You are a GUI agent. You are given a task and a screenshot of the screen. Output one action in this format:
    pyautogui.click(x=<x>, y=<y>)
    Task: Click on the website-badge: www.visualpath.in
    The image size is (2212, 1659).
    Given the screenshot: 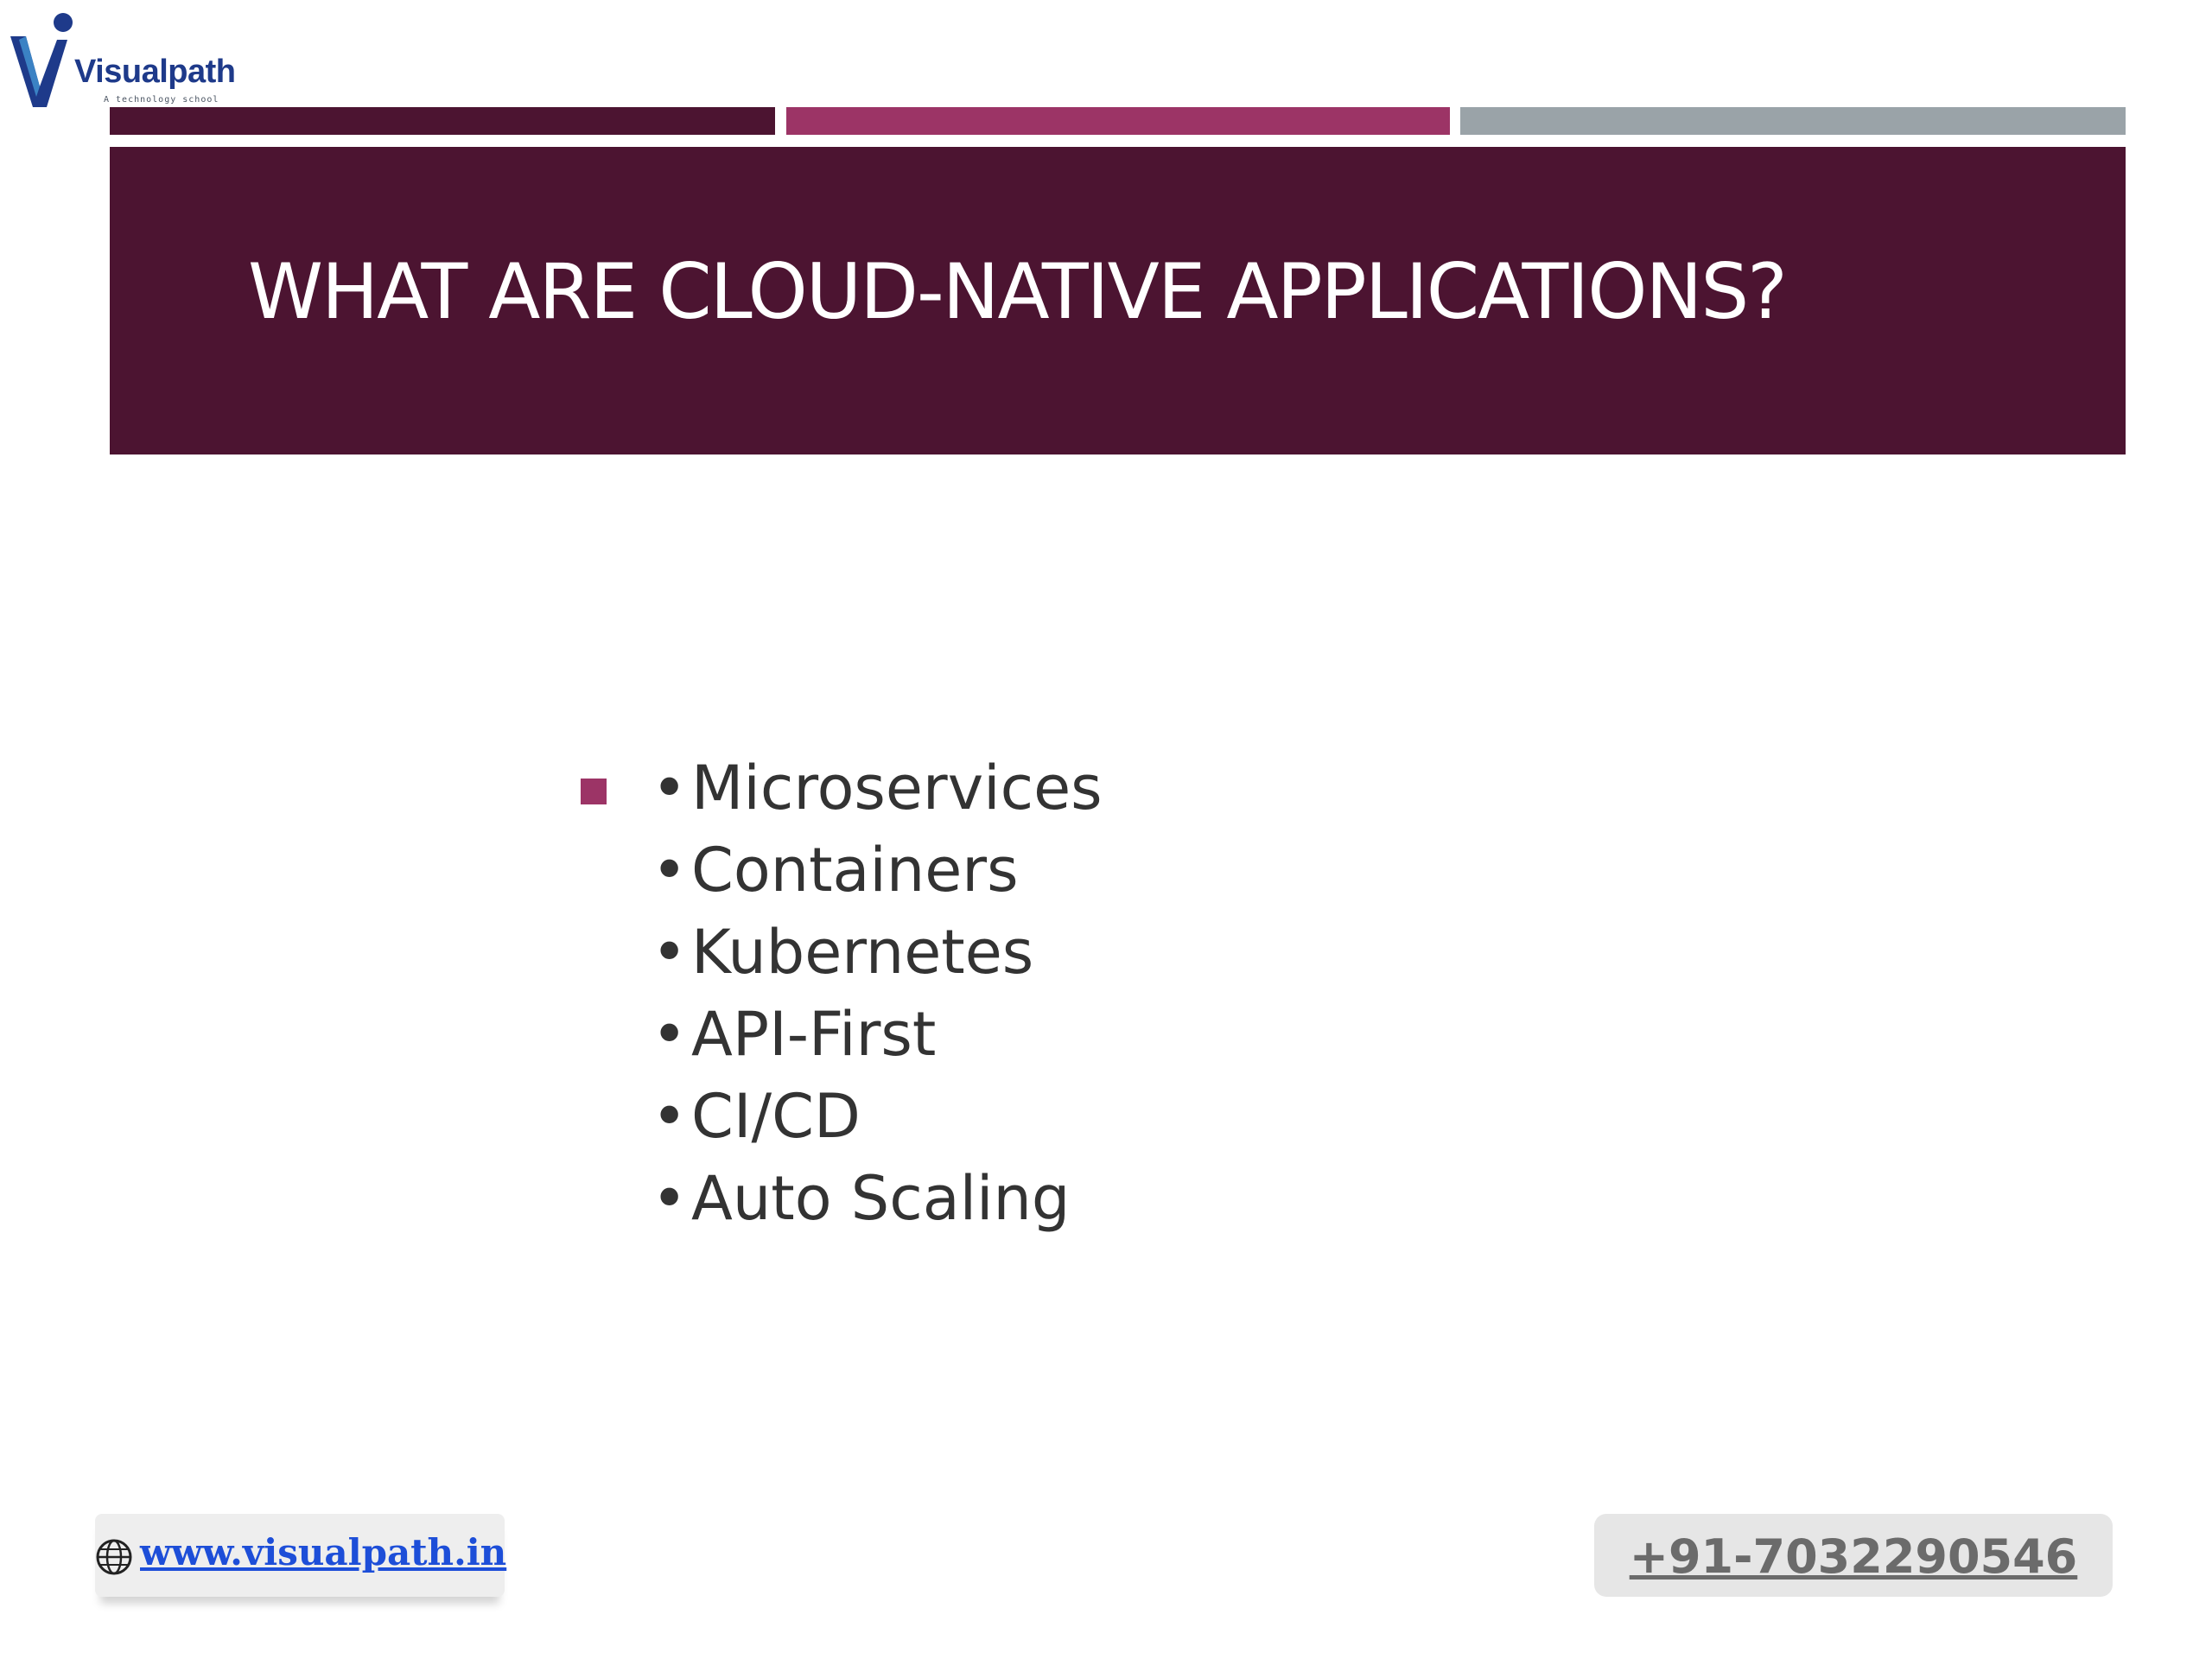 What is the action you would take?
    pyautogui.click(x=300, y=1555)
    